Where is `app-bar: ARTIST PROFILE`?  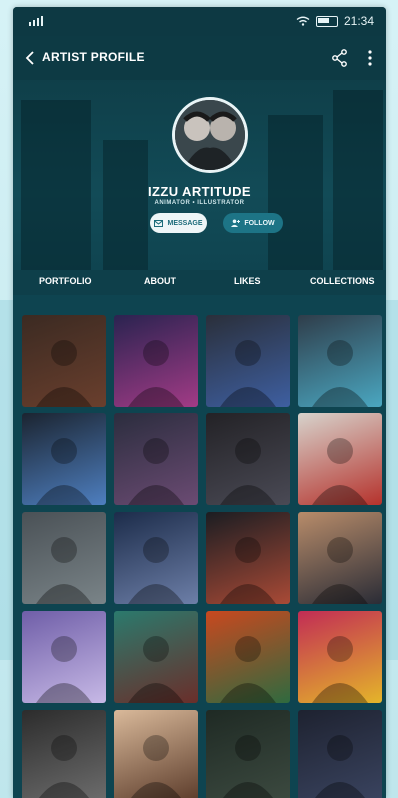
app-bar: ARTIST PROFILE is located at coordinates (199, 58).